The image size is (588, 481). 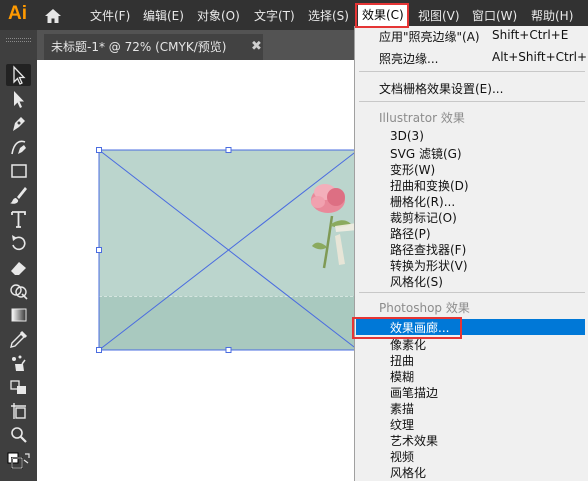 What do you see at coordinates (407, 136) in the screenshot?
I see `menu-3d: 3D(3)` at bounding box center [407, 136].